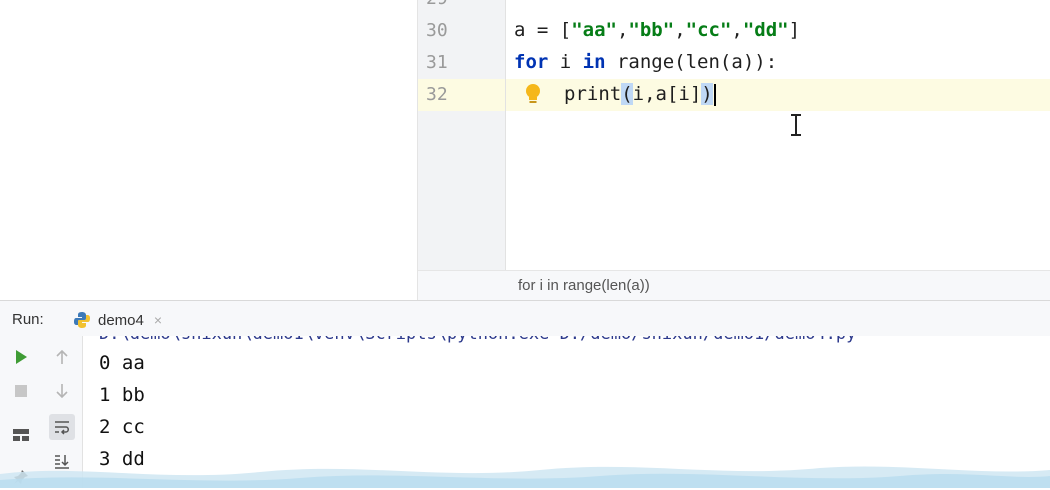 The image size is (1050, 490). Describe the element at coordinates (462, 135) in the screenshot. I see `editor-gutter: 29 30 31 32` at that location.